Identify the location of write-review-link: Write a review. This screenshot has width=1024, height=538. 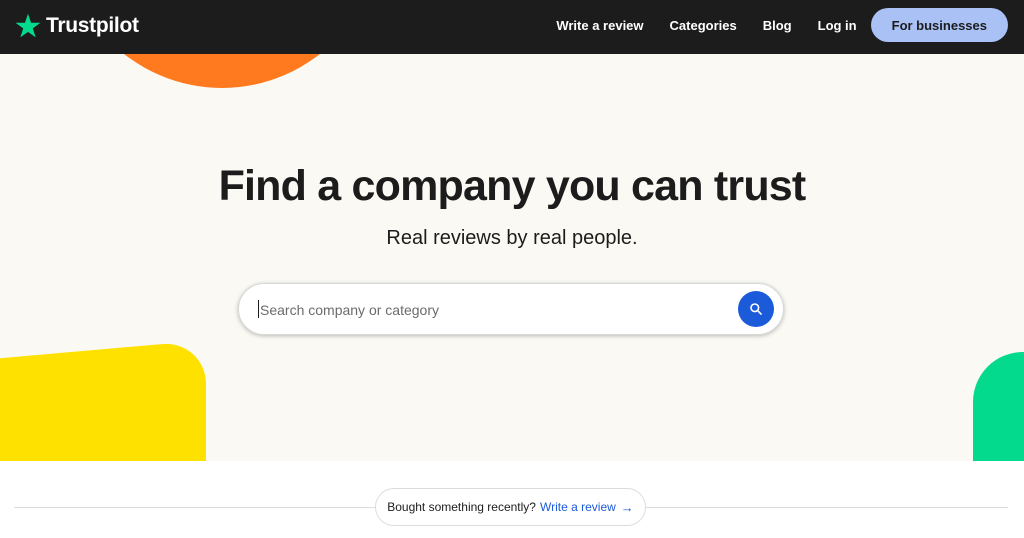
(578, 507).